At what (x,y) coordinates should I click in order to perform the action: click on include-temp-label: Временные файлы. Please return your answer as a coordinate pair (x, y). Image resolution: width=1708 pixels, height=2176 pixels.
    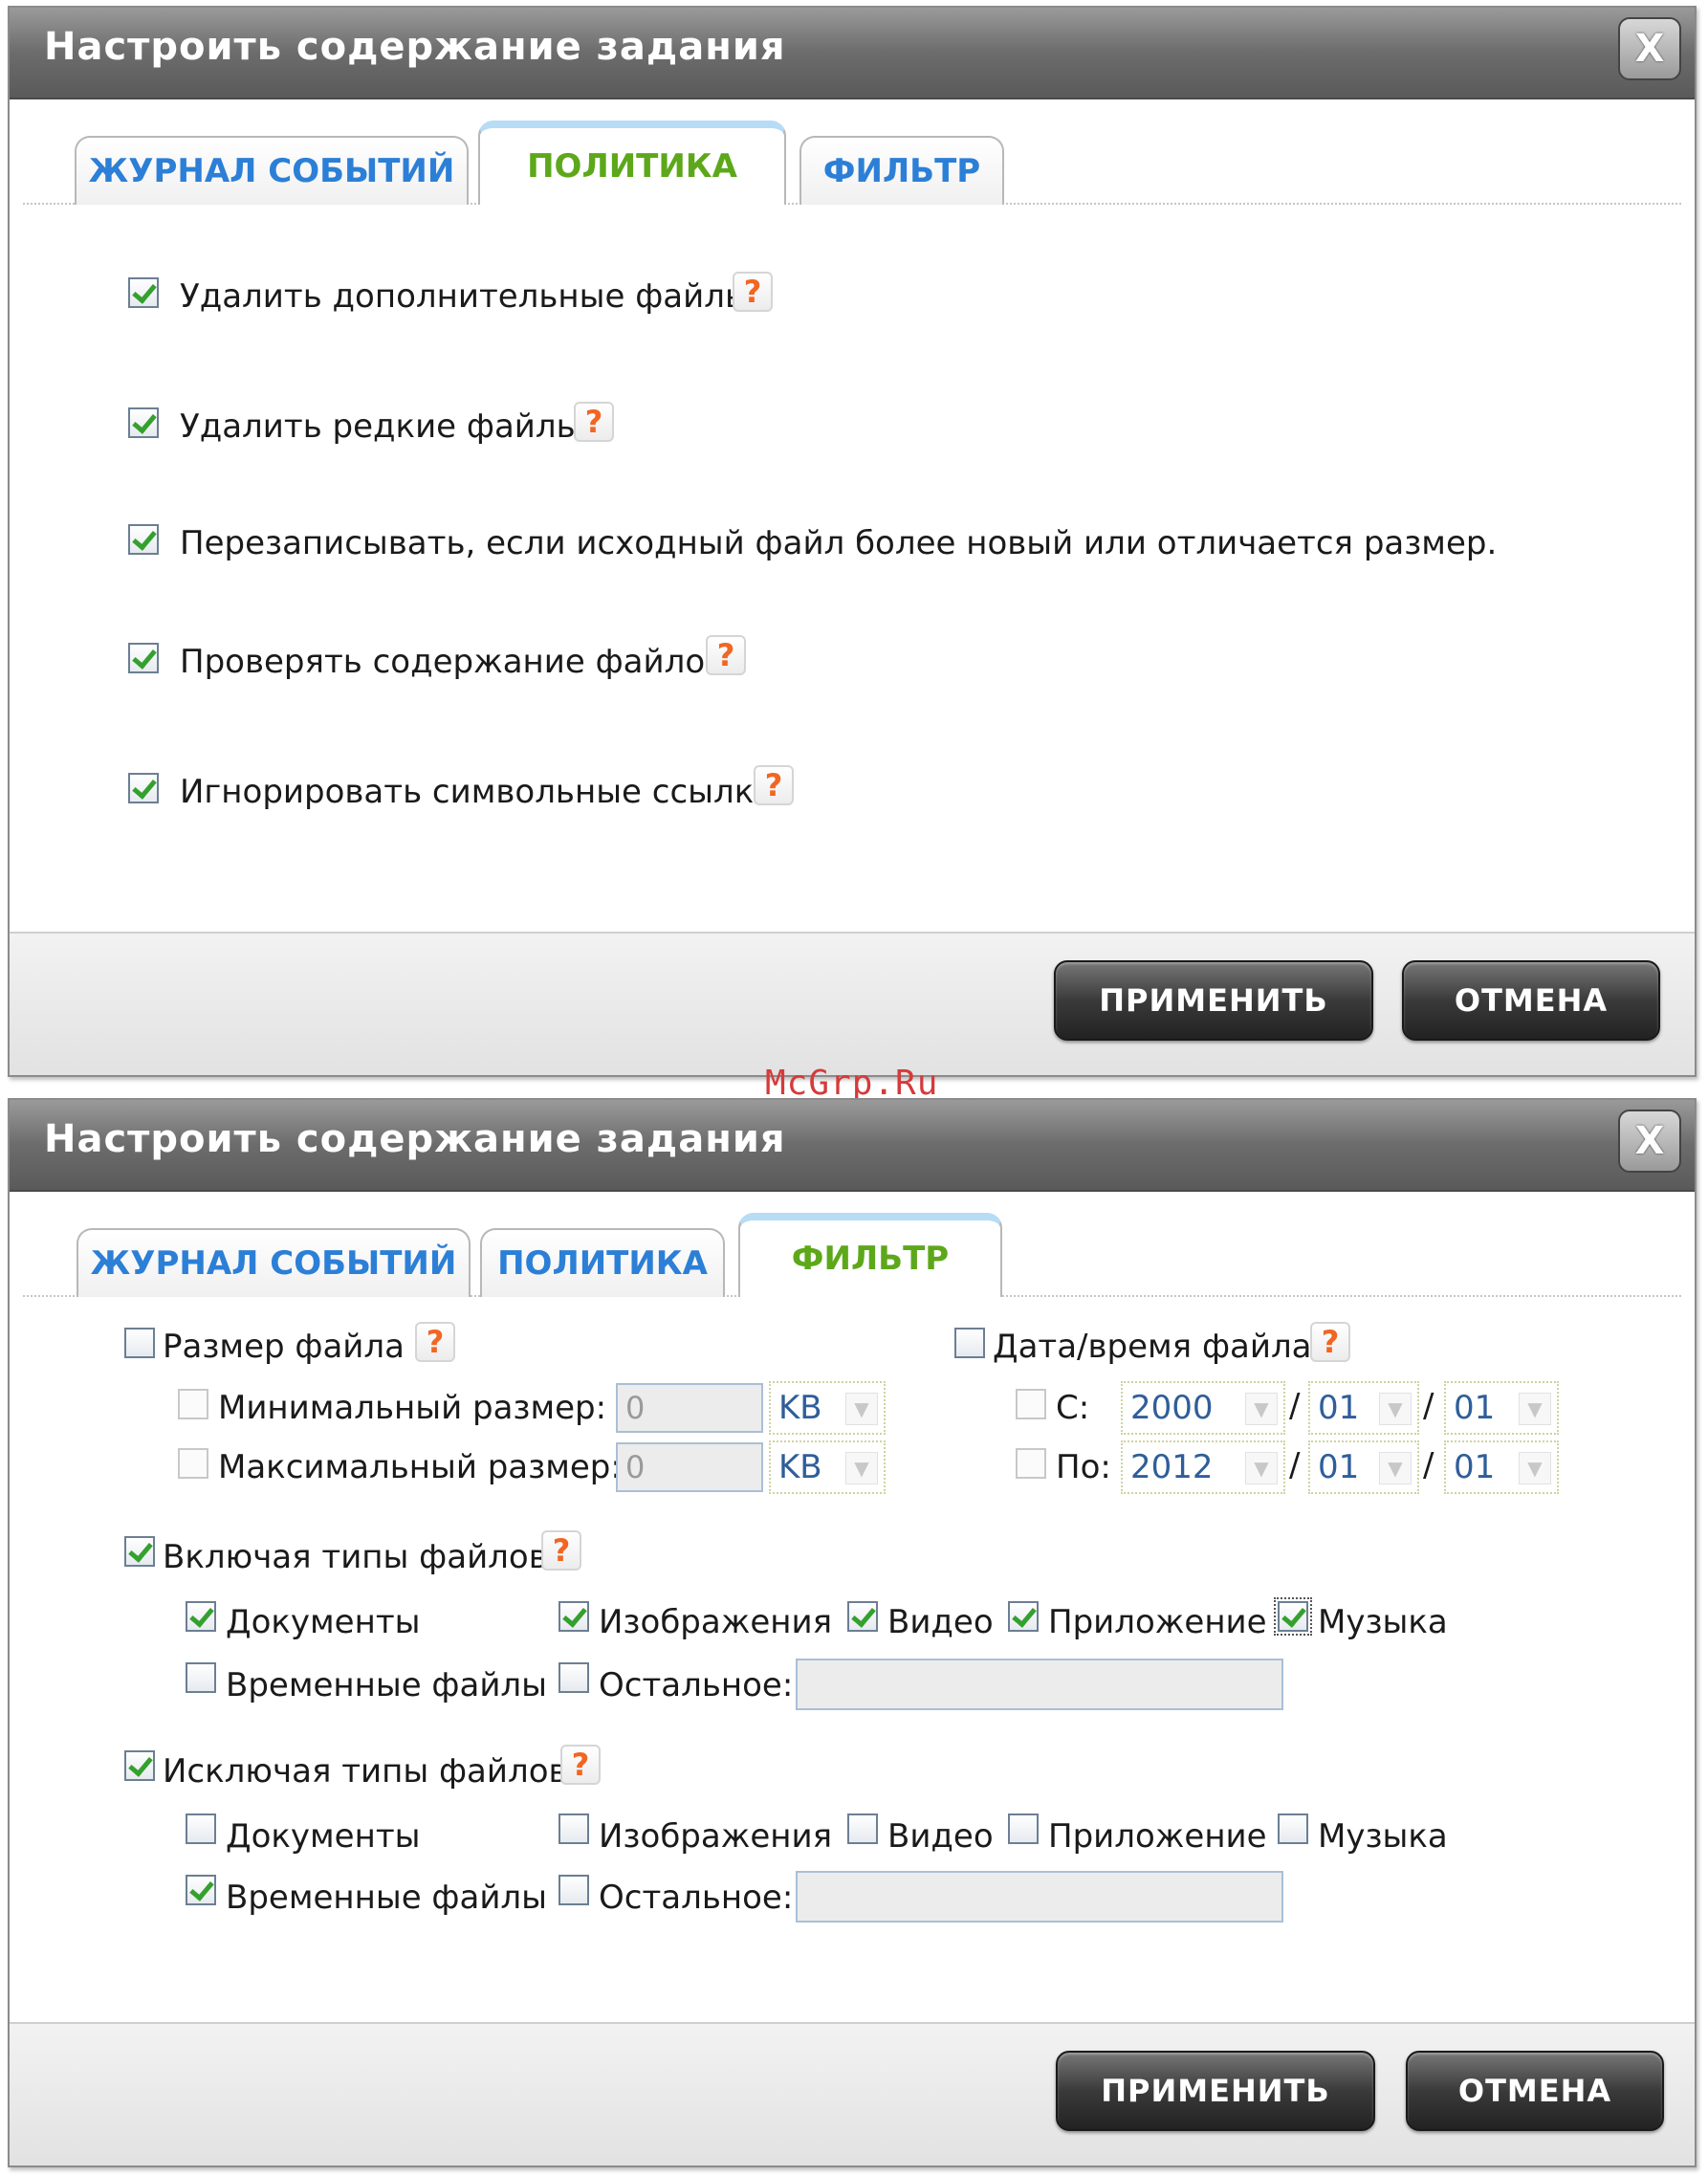
    Looking at the image, I should click on (386, 1685).